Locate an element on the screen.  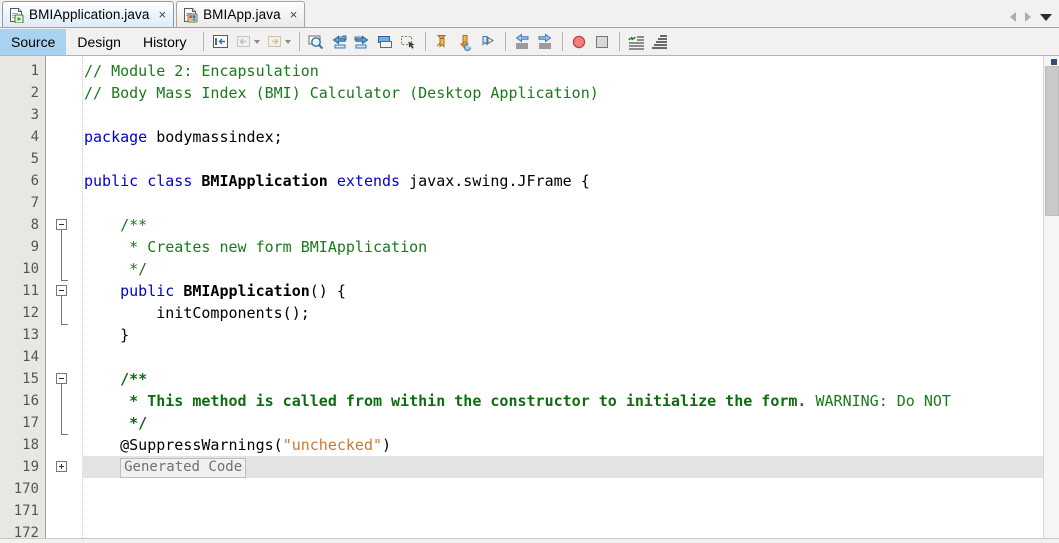
collapsed-fold-label: Generated Code is located at coordinates (183, 467).